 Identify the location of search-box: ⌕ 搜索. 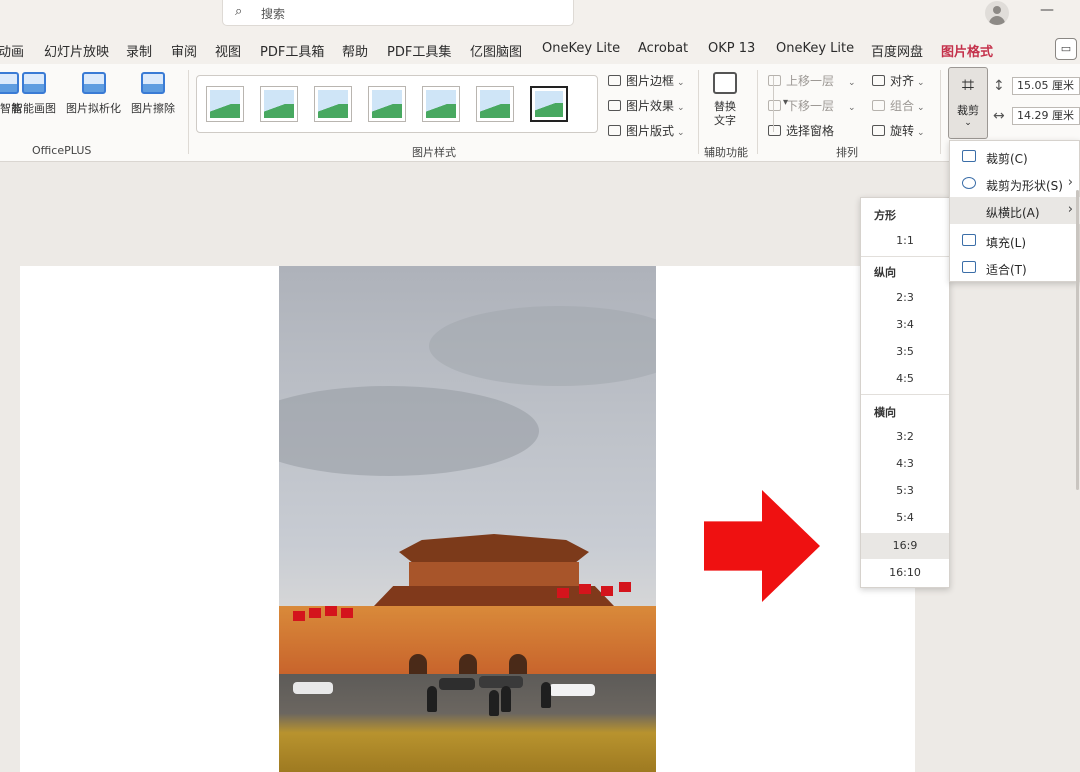
(398, 13).